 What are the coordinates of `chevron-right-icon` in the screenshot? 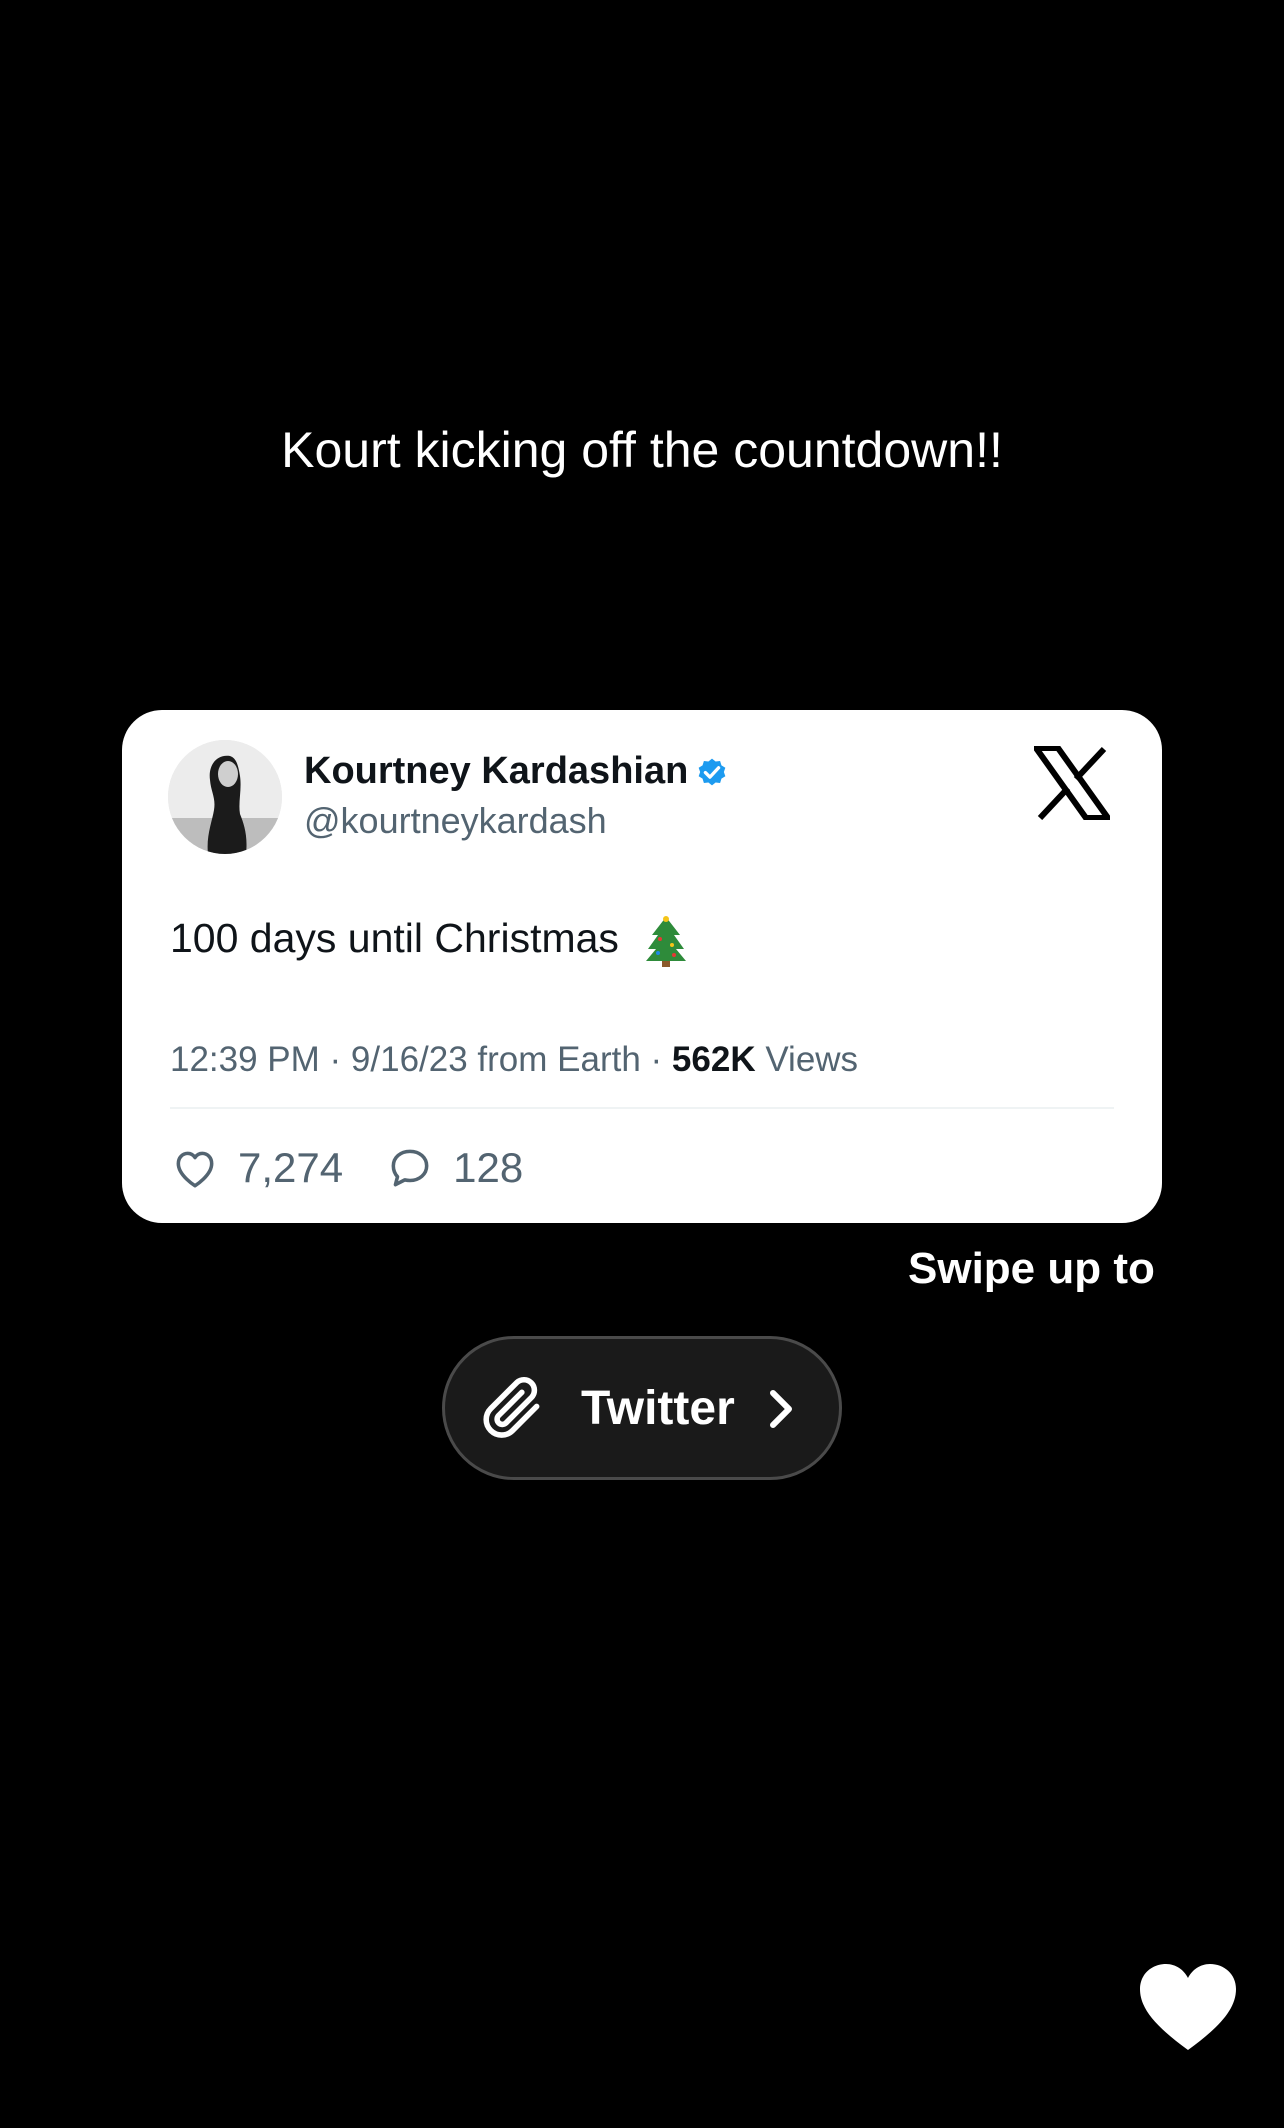 It's located at (781, 1409).